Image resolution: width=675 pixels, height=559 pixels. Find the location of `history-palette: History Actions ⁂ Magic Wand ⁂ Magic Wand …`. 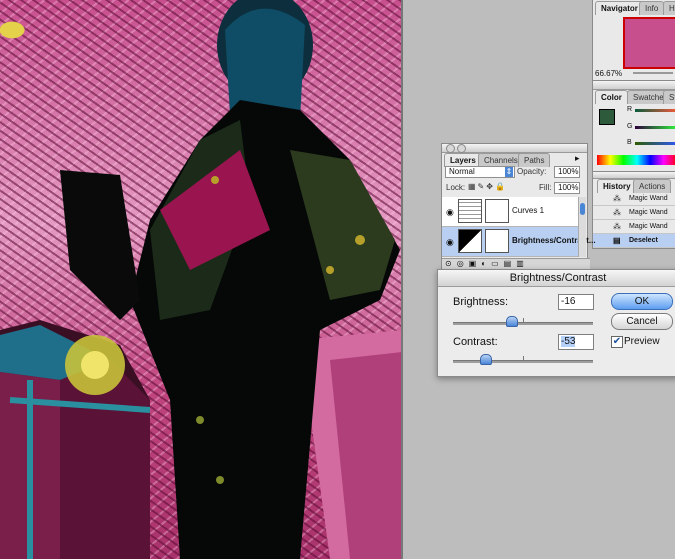

history-palette: History Actions ⁂ Magic Wand ⁂ Magic Wand … is located at coordinates (633, 210).